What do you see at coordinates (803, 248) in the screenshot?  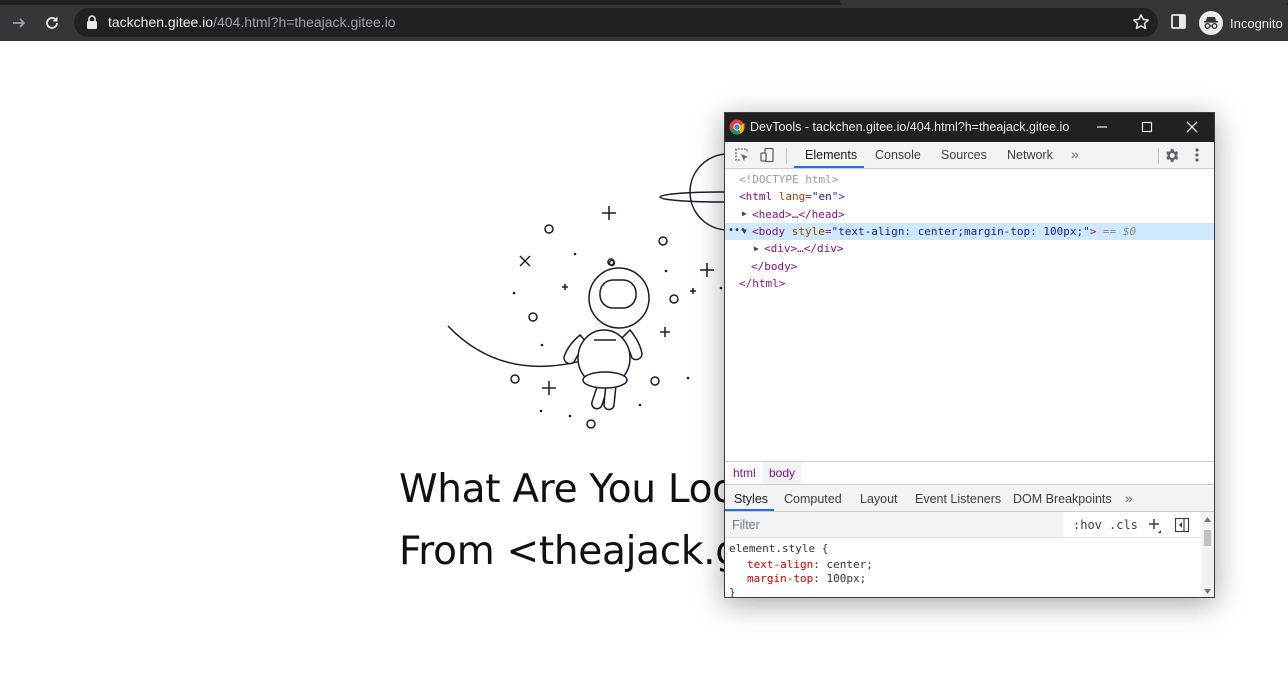 I see `dom-div: <div>…</div>` at bounding box center [803, 248].